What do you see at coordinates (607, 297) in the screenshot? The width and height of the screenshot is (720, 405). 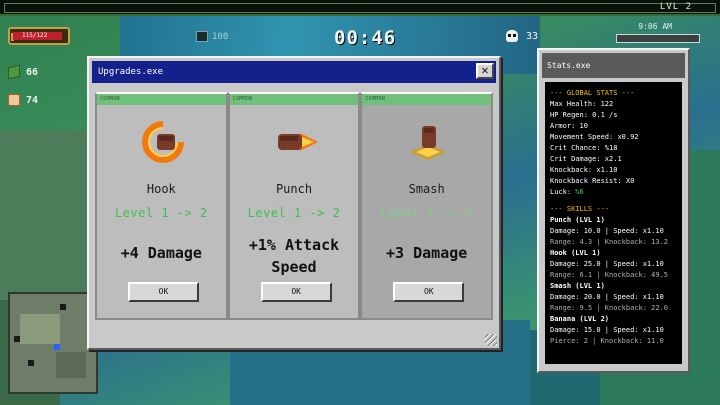 I see `skill-stat-line: Damage: 20.0 | Speed: x1.10` at bounding box center [607, 297].